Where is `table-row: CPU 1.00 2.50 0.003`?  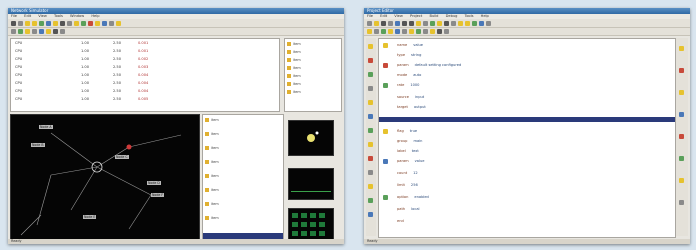
table-row: CPU 1.00 2.50 0.003 is located at coordinates (145, 67).